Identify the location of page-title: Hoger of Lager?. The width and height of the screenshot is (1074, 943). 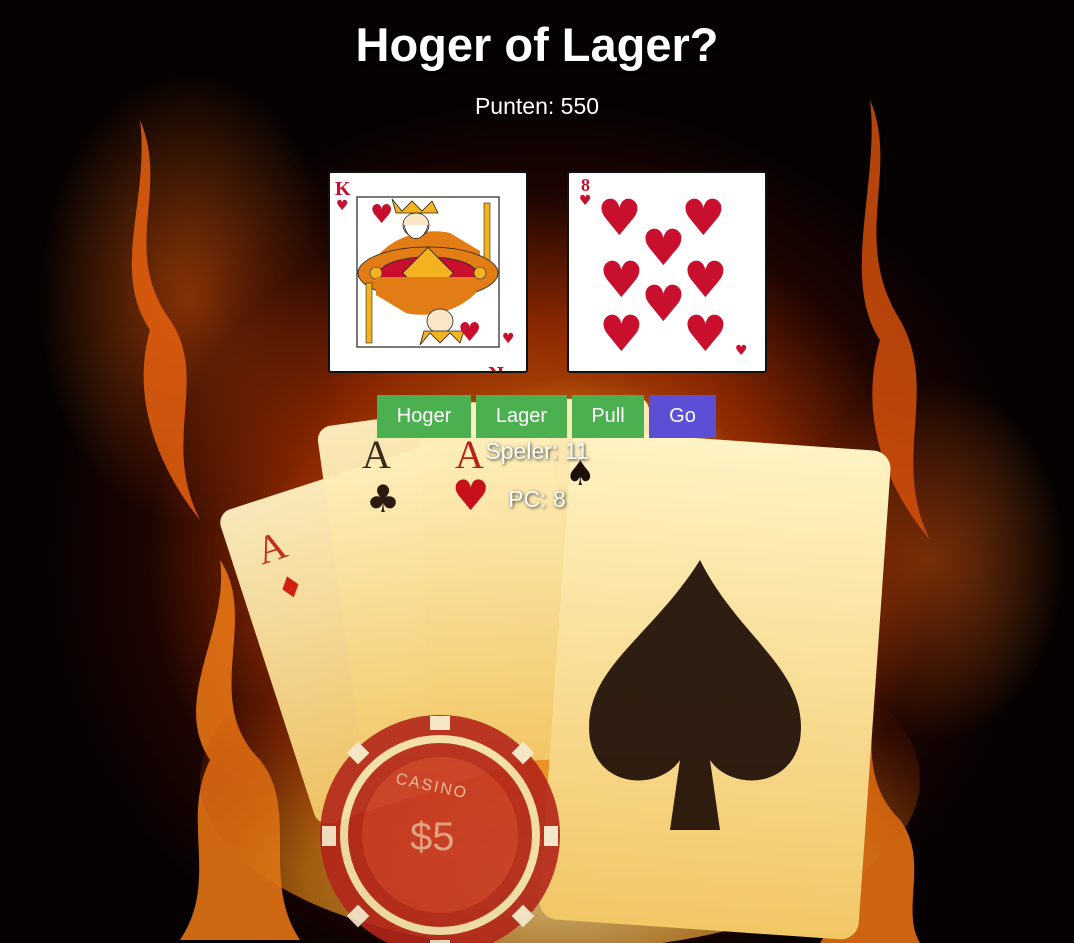
(537, 44).